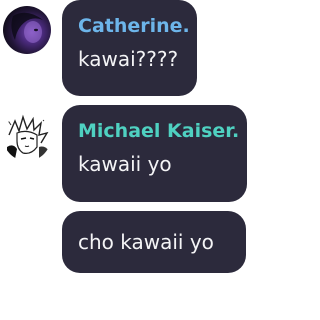  I want to click on sender-name: Catherine., so click(137, 26).